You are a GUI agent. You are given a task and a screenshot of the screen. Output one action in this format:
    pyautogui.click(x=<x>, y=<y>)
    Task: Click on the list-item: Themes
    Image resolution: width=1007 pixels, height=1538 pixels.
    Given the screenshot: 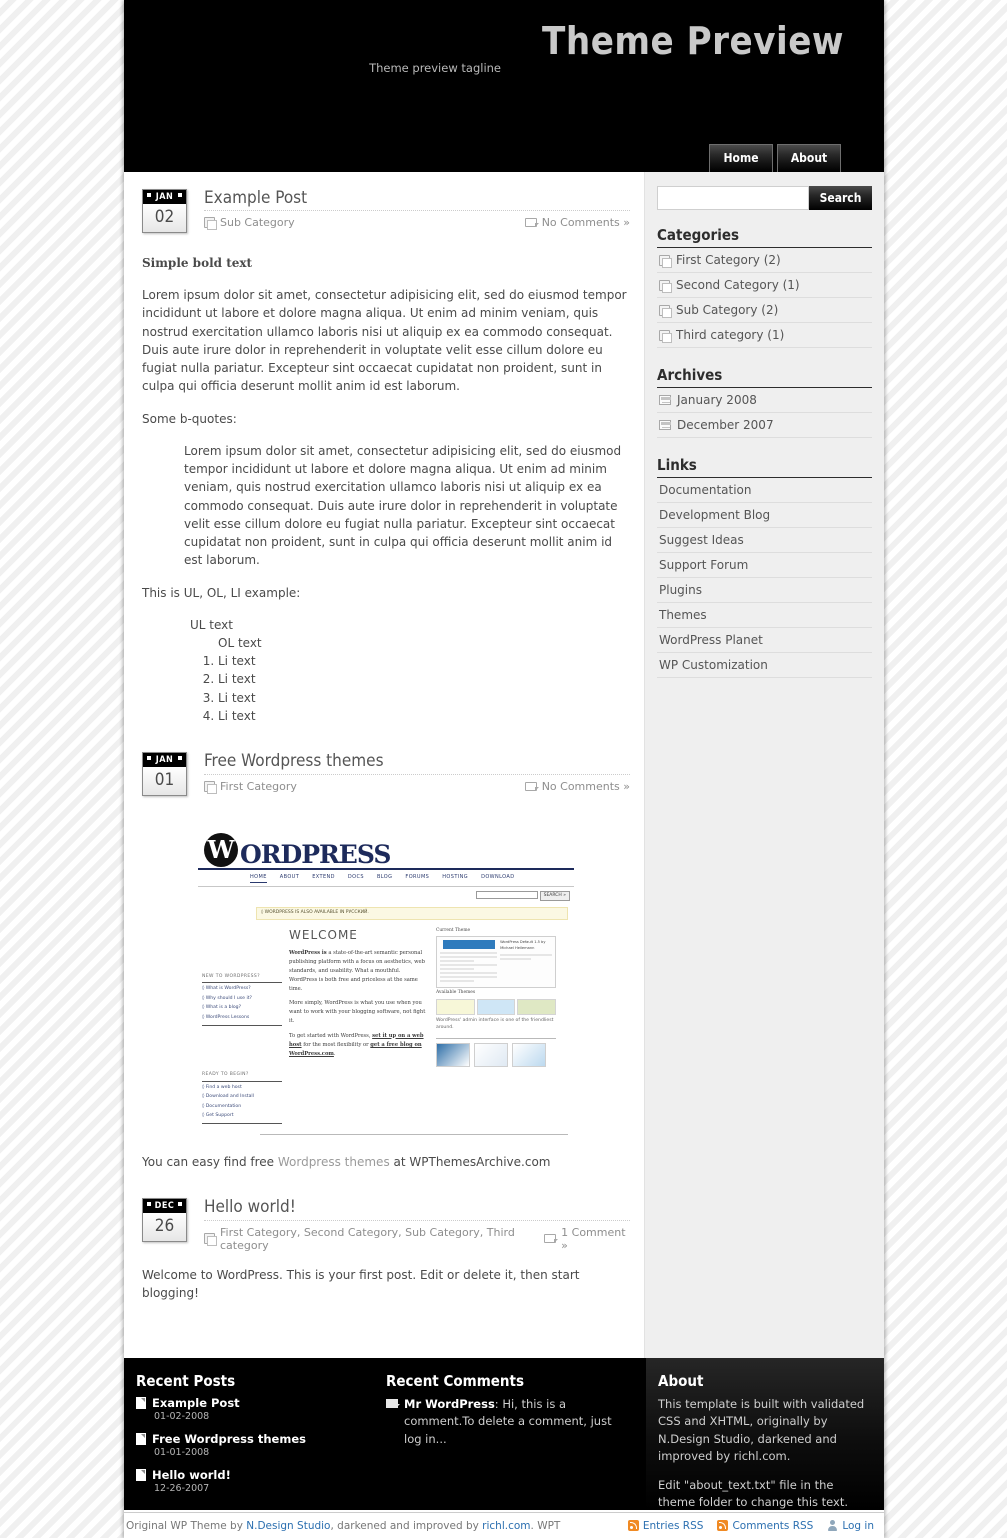 What is the action you would take?
    pyautogui.click(x=764, y=615)
    